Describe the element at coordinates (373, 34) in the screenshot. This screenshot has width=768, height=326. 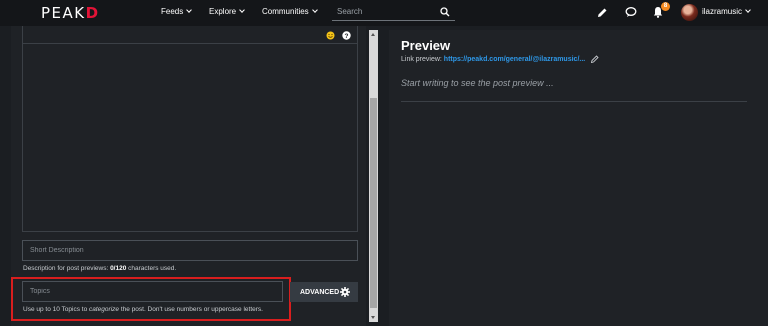
I see `scroll-up-arrow` at that location.